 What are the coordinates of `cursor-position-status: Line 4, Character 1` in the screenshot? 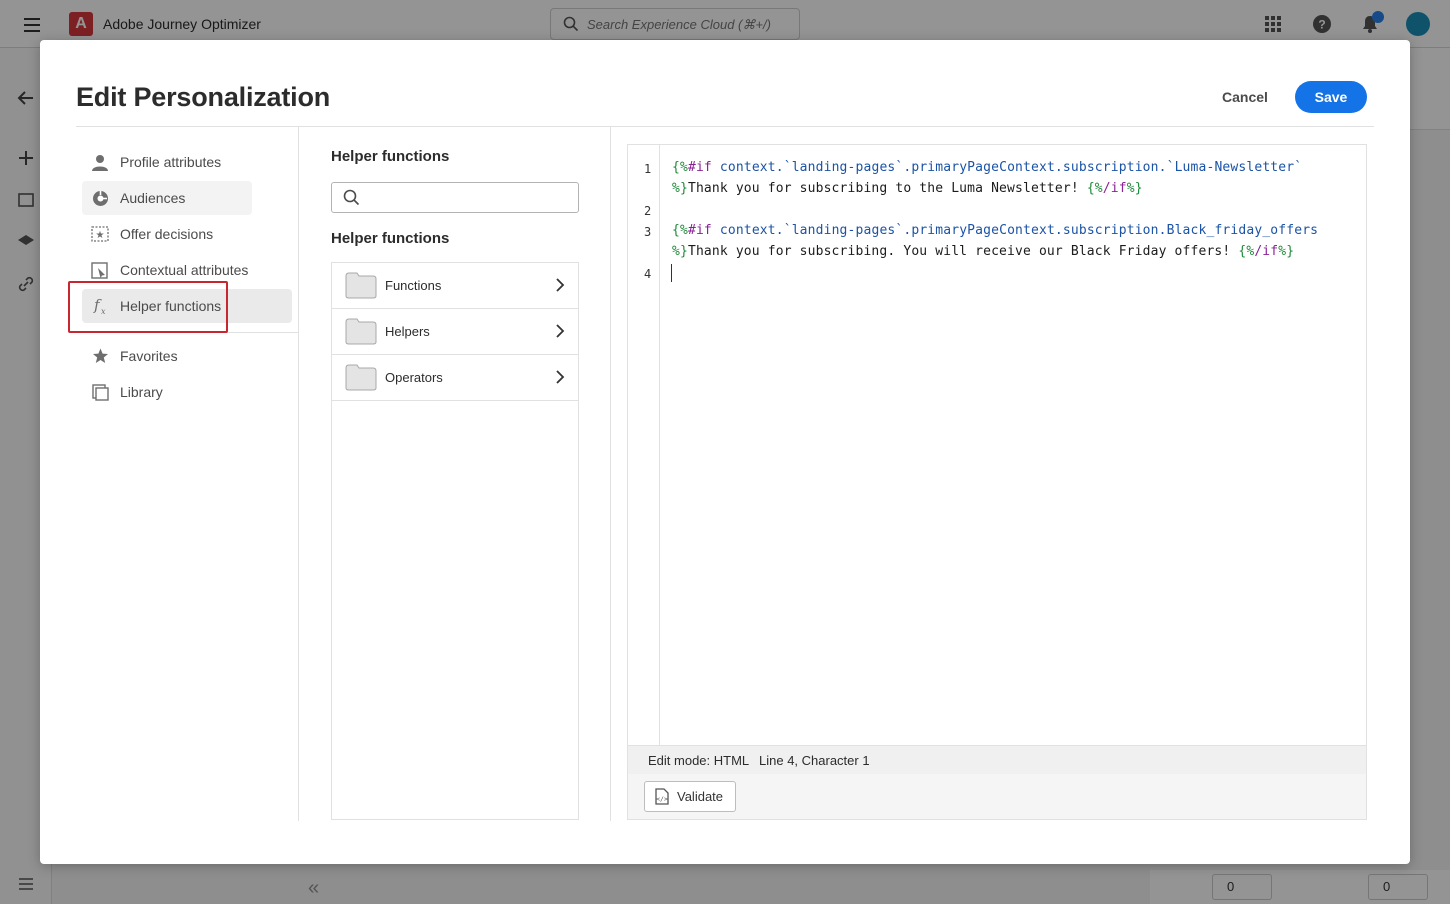 It's located at (814, 760).